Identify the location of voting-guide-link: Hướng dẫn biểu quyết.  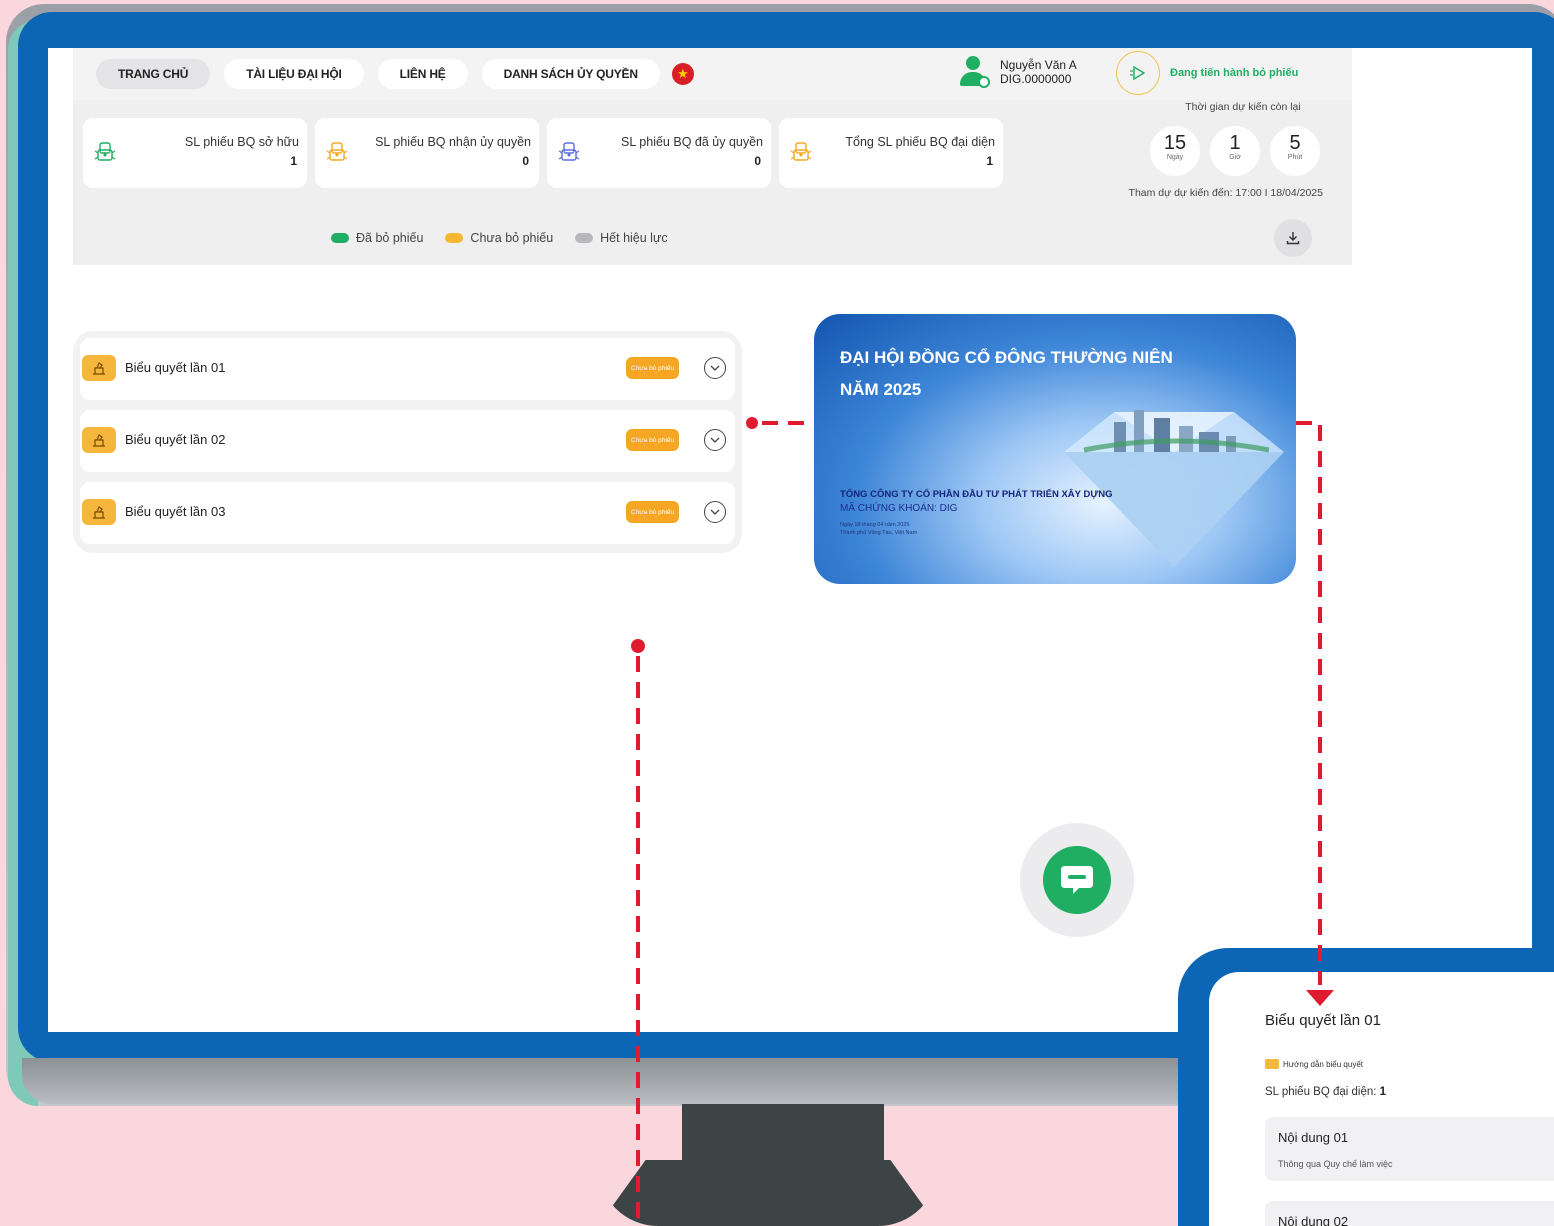
(1314, 1064).